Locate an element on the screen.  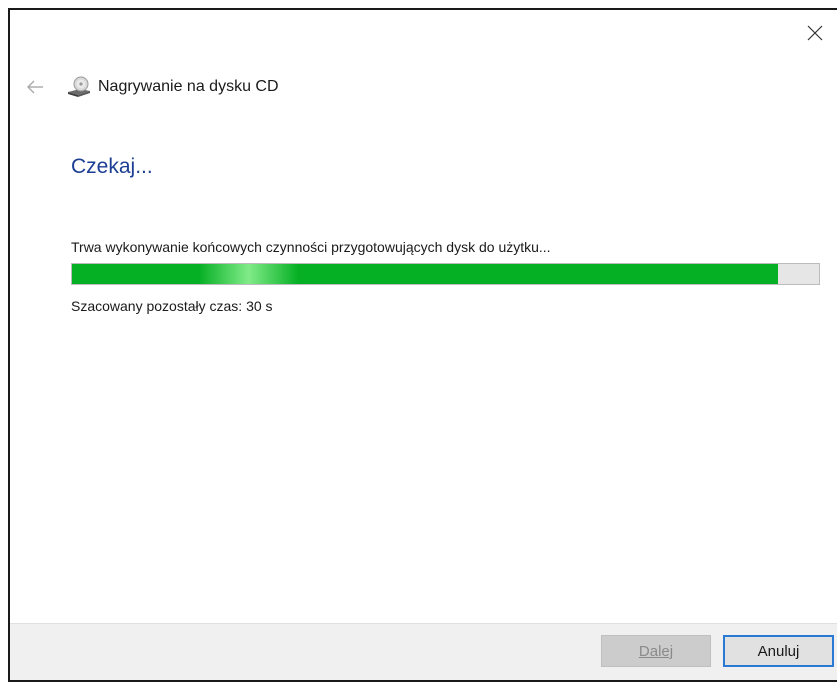
wizard-footer: Dalej Anuluj is located at coordinates (423, 651).